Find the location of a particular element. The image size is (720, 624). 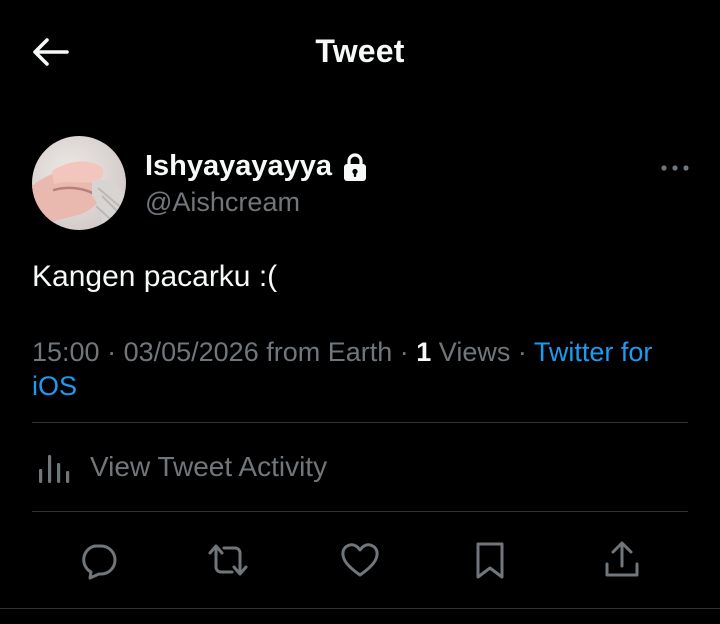

views-label: Views is located at coordinates (471, 352).